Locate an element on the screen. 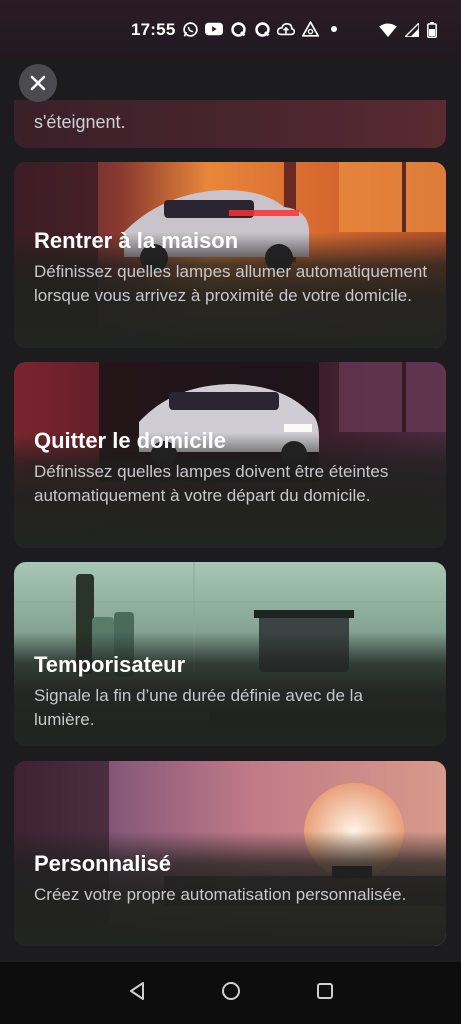  home-icon is located at coordinates (231, 993).